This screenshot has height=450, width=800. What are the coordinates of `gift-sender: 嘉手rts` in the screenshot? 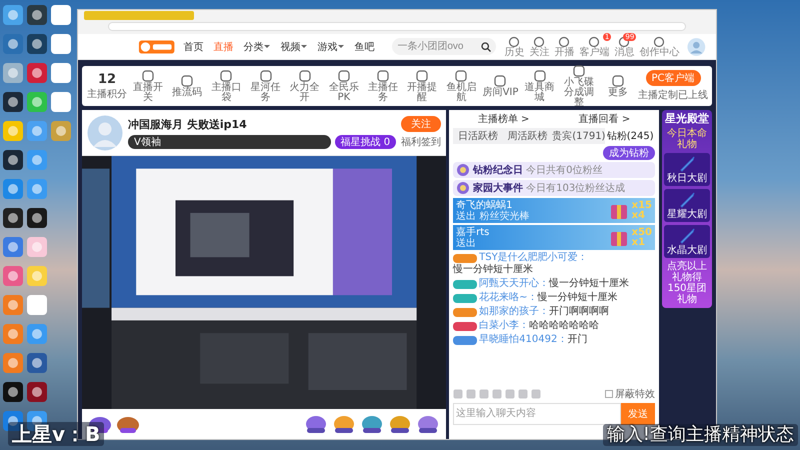 It's located at (473, 232).